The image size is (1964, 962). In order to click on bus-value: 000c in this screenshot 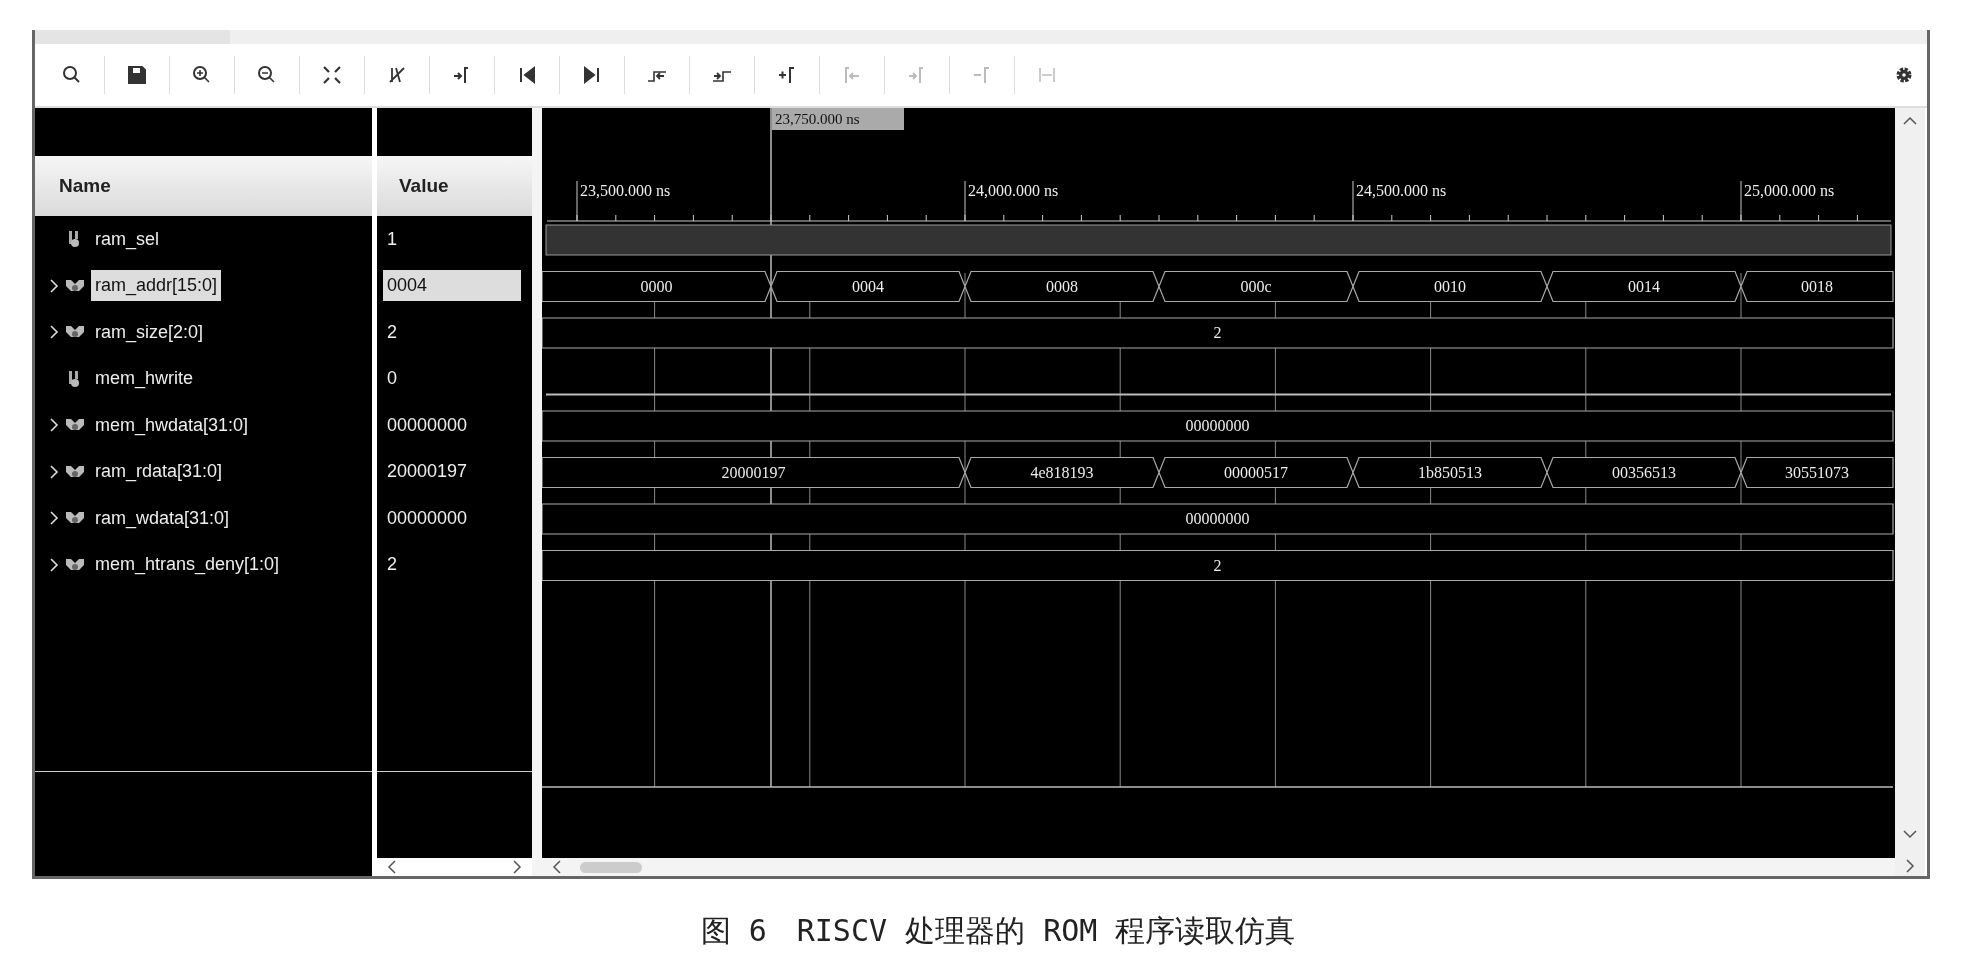, I will do `click(1256, 286)`.